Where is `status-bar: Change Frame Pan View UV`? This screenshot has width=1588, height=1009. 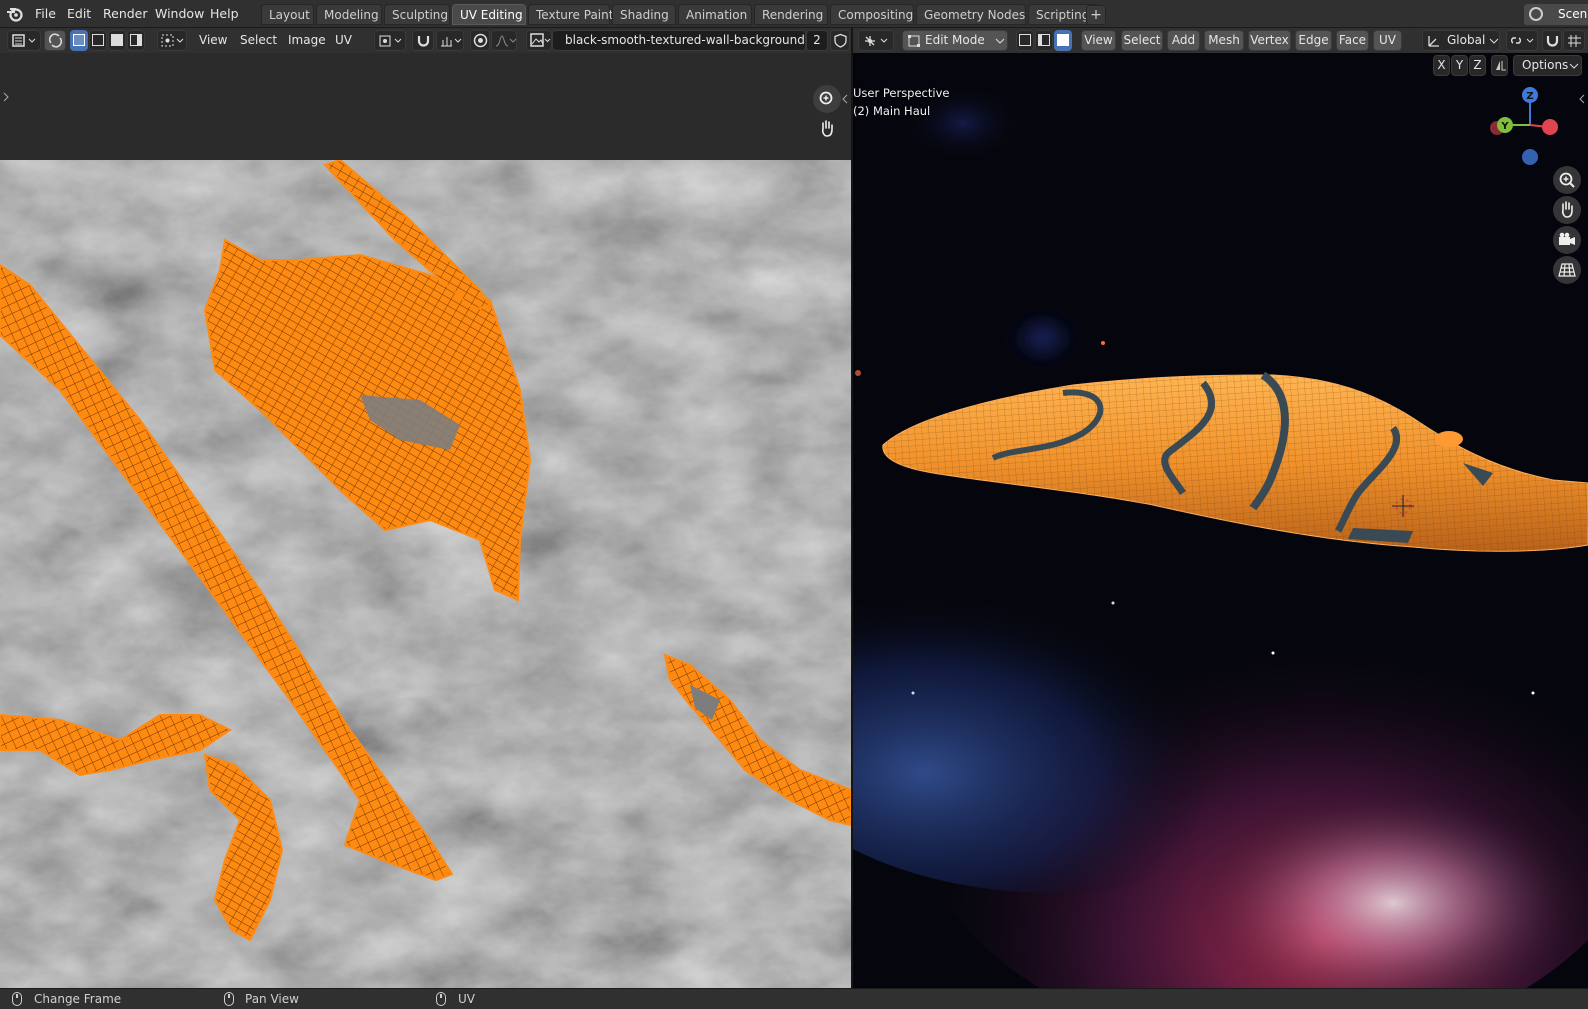
status-bar: Change Frame Pan View UV is located at coordinates (794, 998).